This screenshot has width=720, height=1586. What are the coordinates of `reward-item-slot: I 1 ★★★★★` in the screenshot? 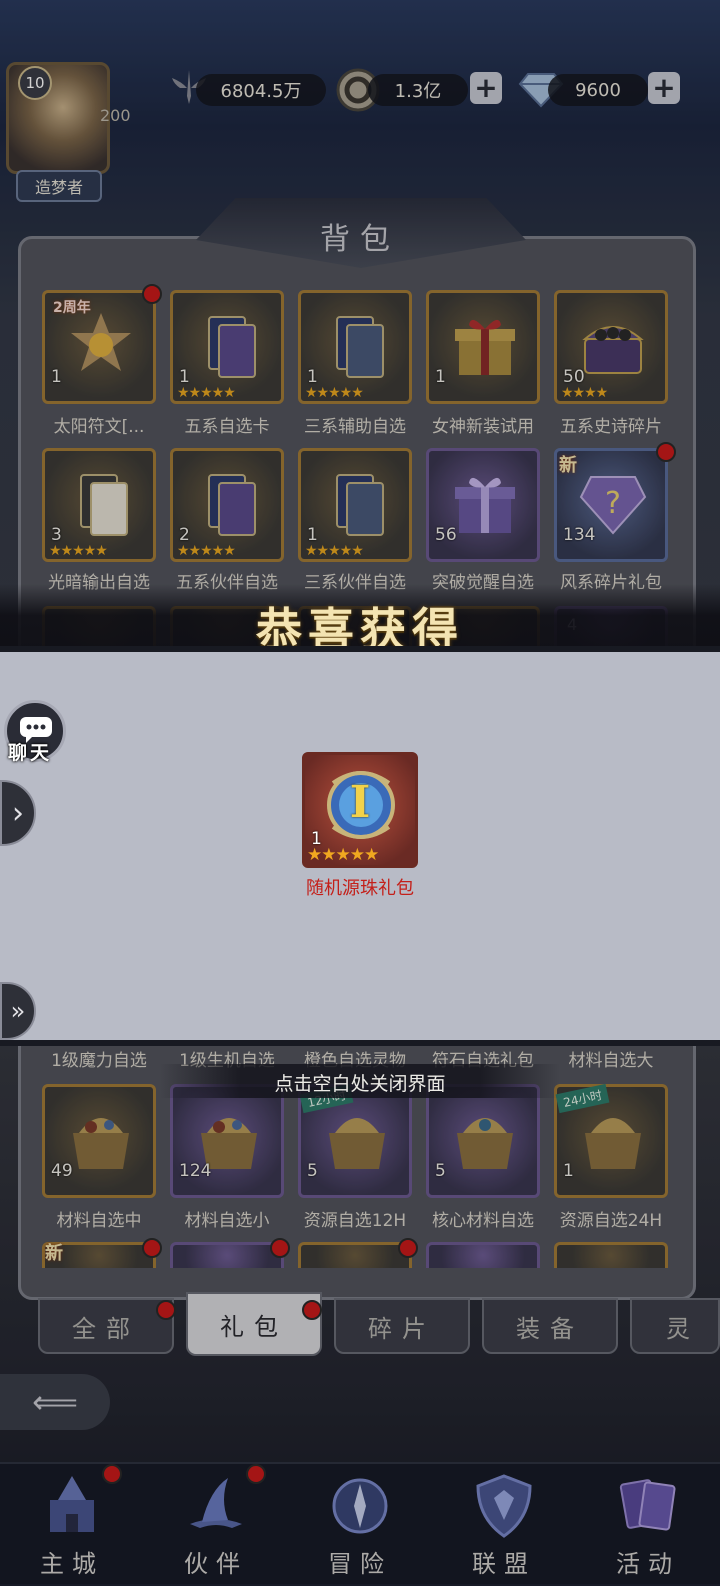 It's located at (360, 810).